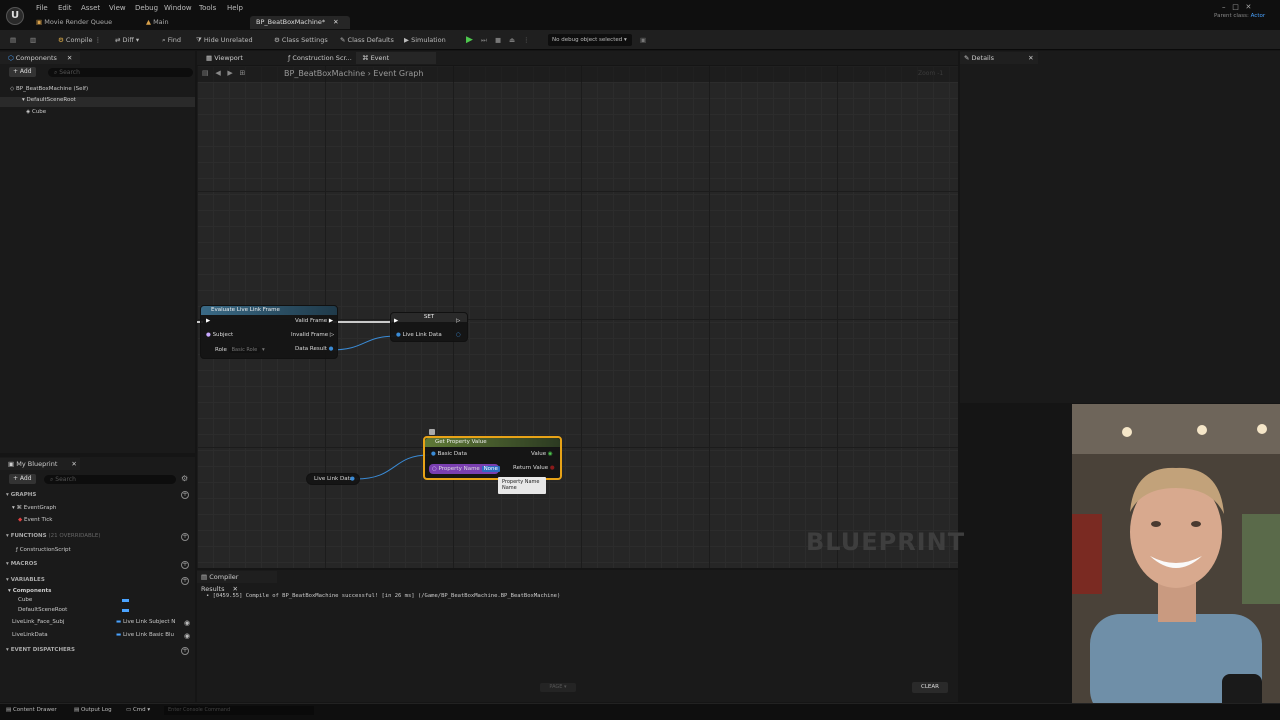 The height and width of the screenshot is (720, 1280). What do you see at coordinates (185, 537) in the screenshot?
I see `add-function-icon: +` at bounding box center [185, 537].